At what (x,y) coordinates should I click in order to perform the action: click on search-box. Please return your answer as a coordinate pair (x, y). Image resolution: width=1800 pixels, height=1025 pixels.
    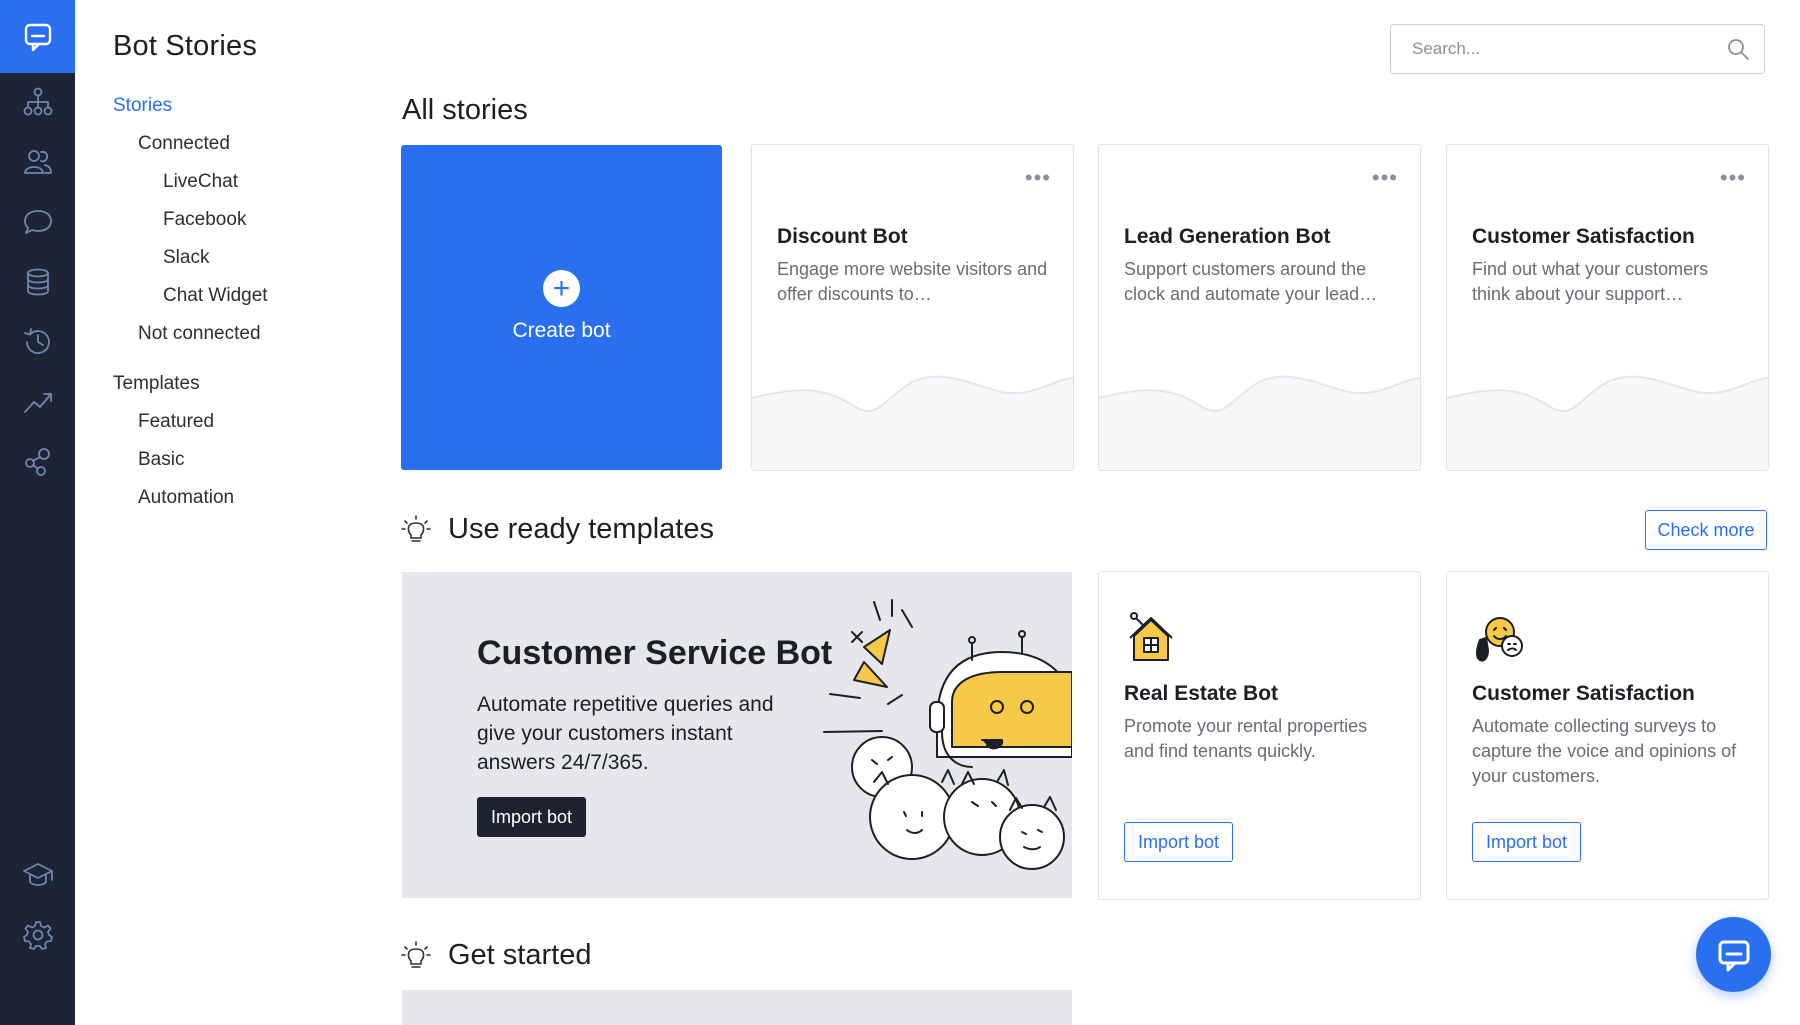
    Looking at the image, I should click on (1577, 49).